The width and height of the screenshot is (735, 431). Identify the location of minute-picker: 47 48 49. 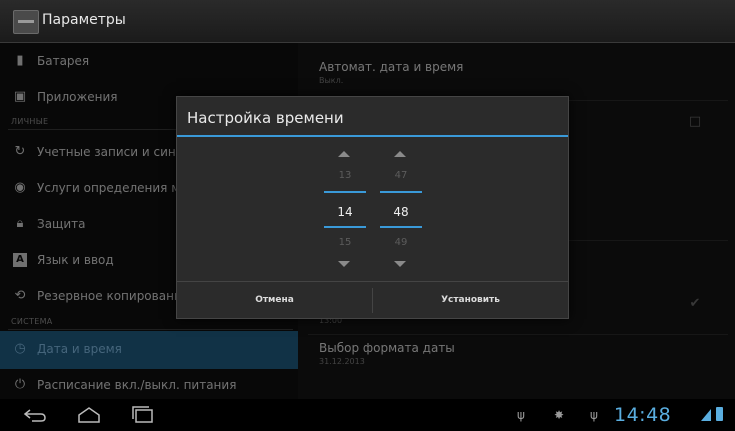
(401, 208).